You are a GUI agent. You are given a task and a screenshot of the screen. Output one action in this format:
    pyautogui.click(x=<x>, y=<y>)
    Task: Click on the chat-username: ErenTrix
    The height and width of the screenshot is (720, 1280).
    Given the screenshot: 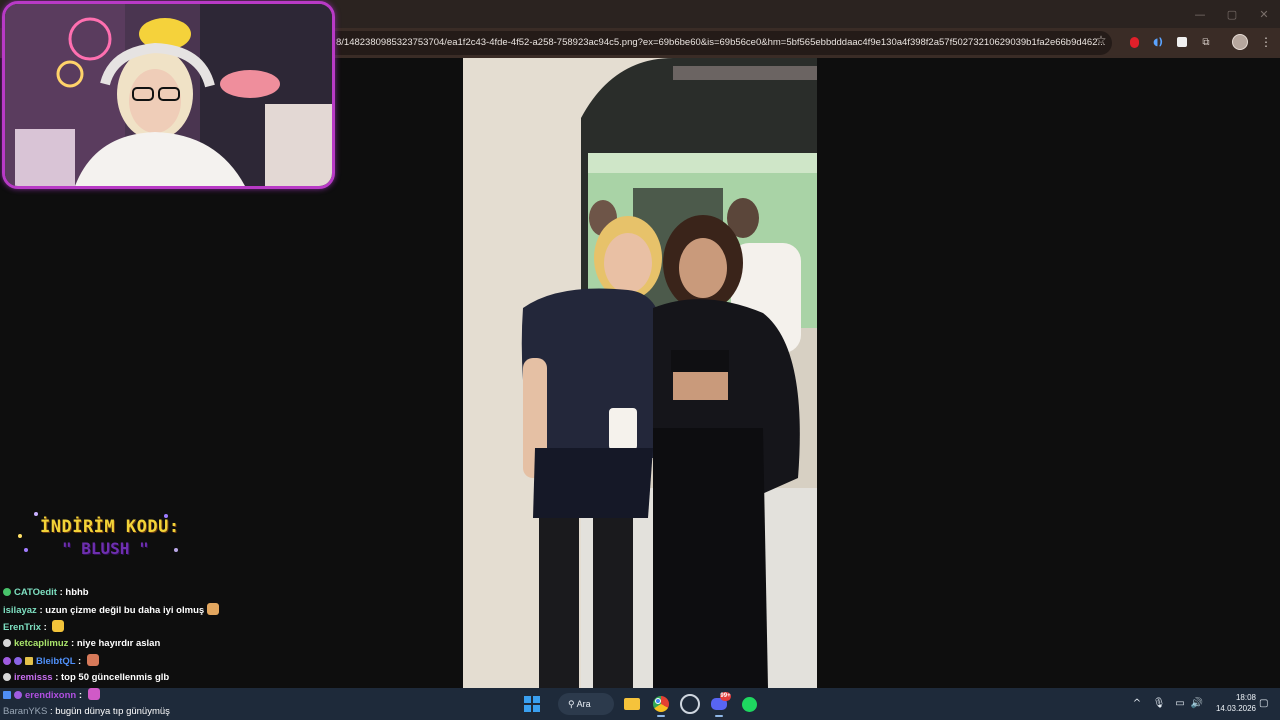 What is the action you would take?
    pyautogui.click(x=22, y=627)
    